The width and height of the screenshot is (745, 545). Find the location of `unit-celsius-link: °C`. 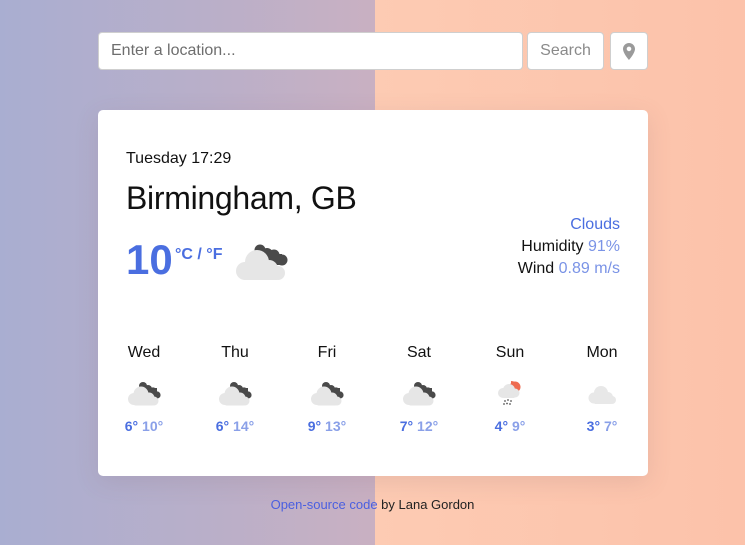

unit-celsius-link: °C is located at coordinates (184, 254).